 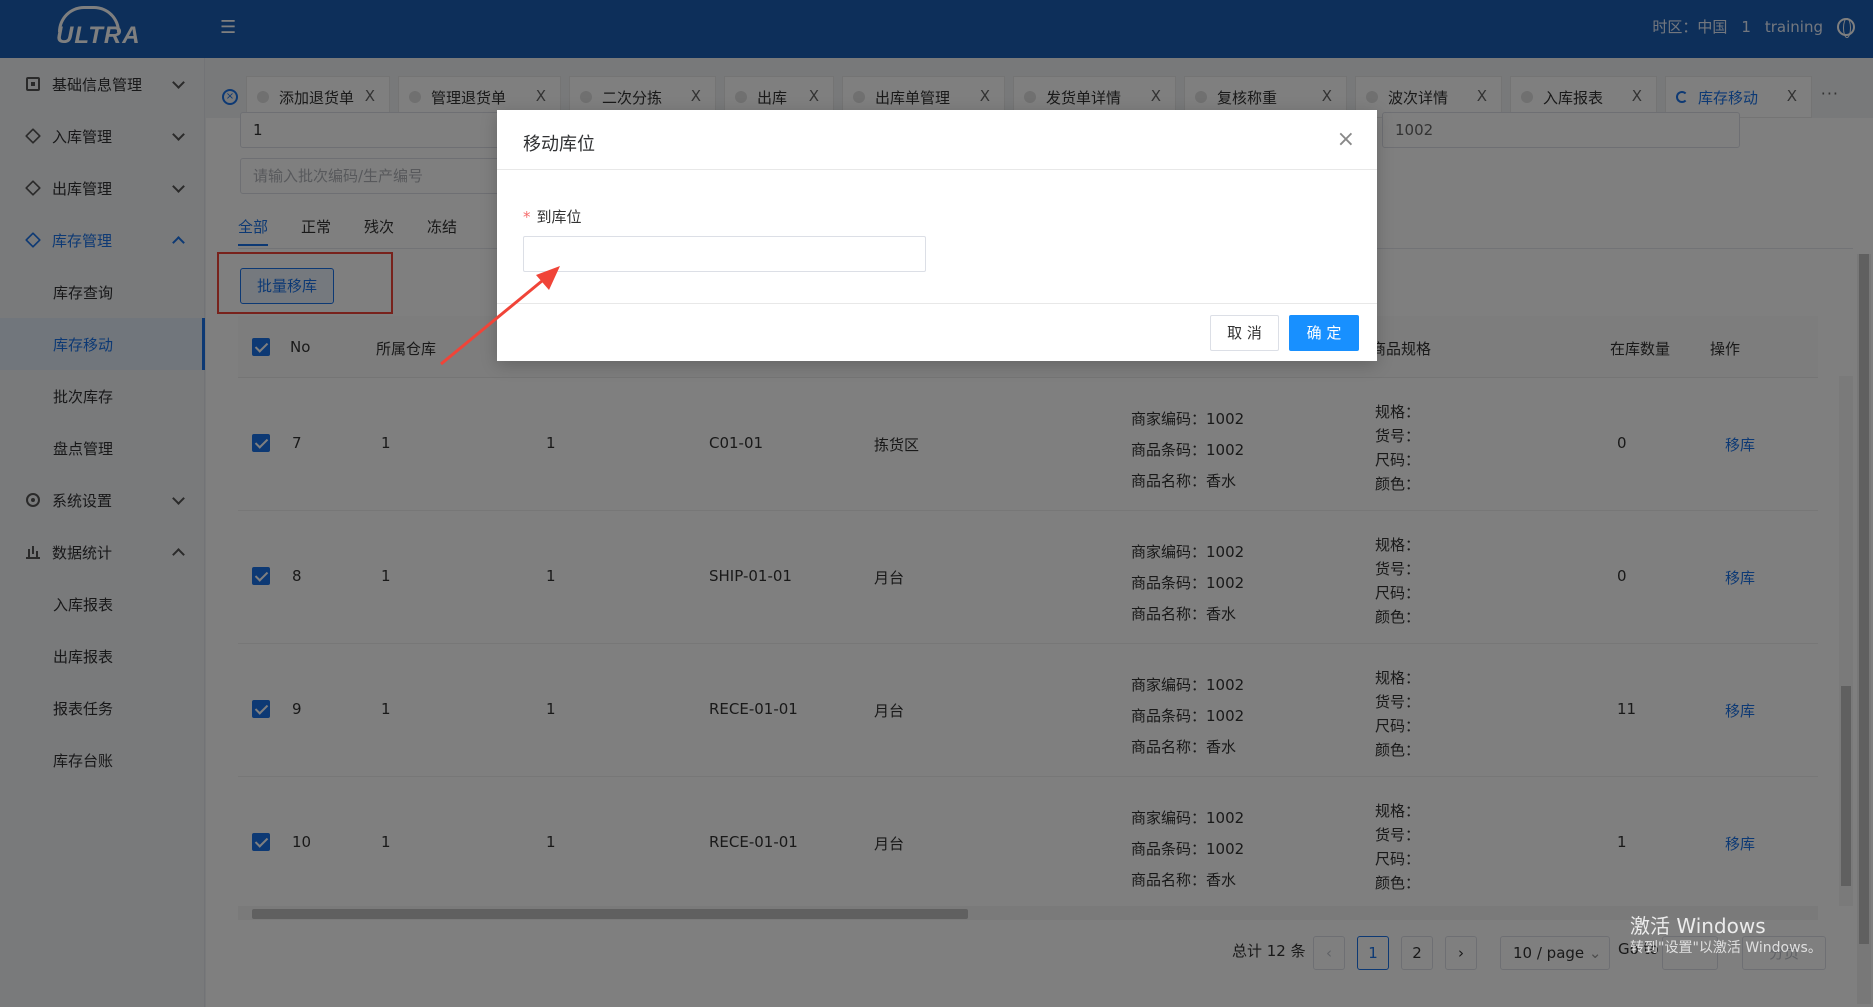 I want to click on dialog-title: 移动库位, so click(x=559, y=144).